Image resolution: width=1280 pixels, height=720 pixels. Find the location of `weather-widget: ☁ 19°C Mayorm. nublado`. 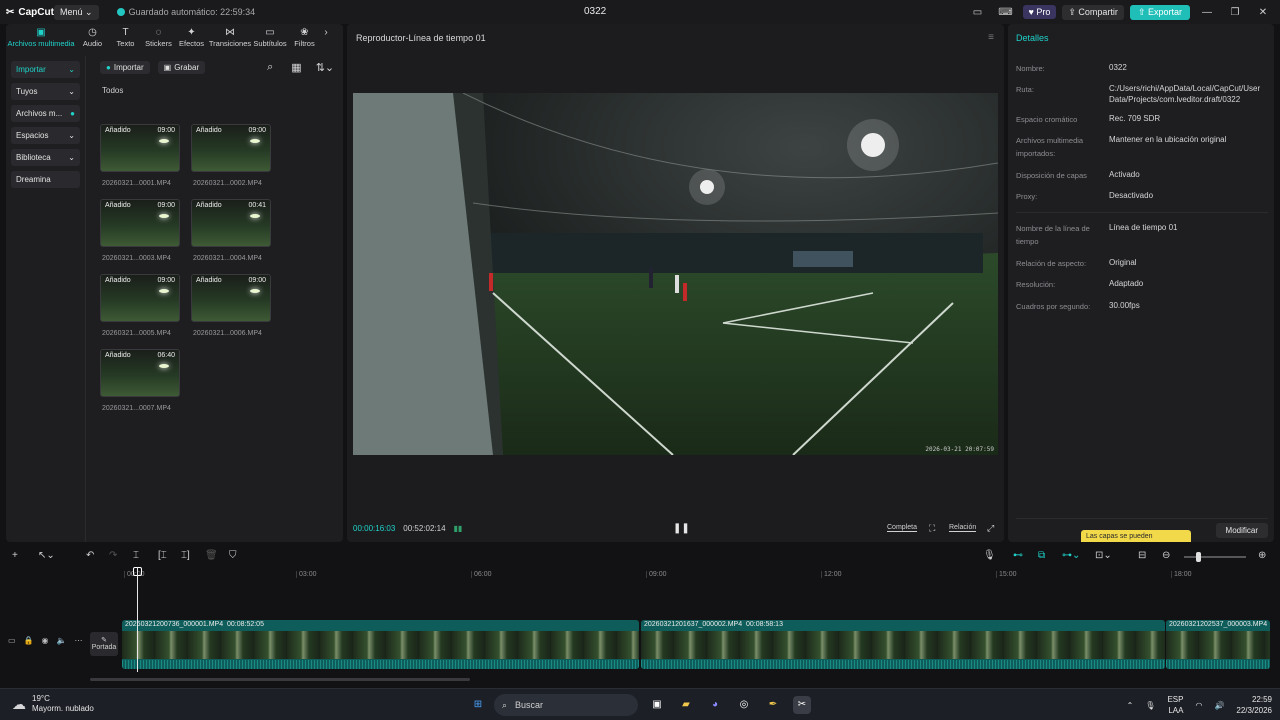

weather-widget: ☁ 19°C Mayorm. nublado is located at coordinates (53, 704).